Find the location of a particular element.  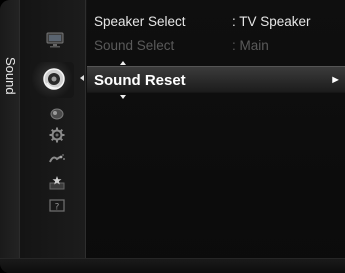

menu-item-value: : Main is located at coordinates (250, 45).